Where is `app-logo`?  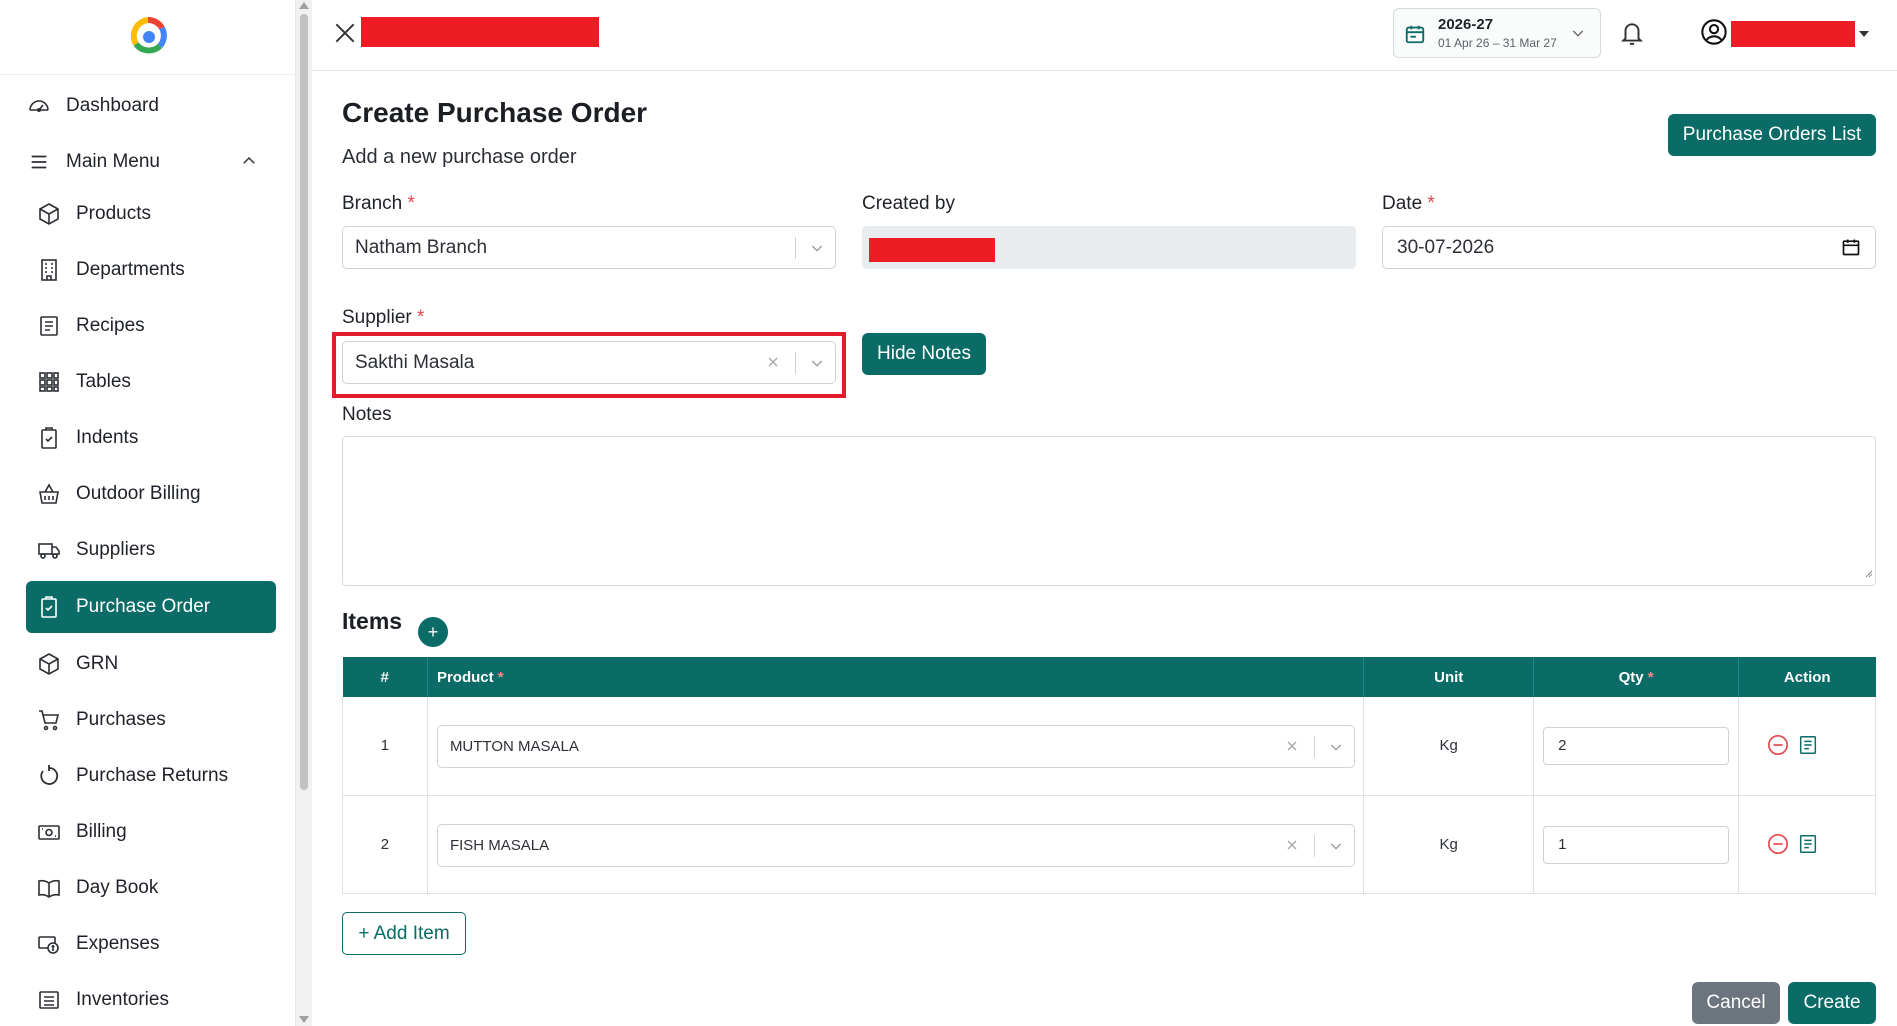
app-logo is located at coordinates (148, 36).